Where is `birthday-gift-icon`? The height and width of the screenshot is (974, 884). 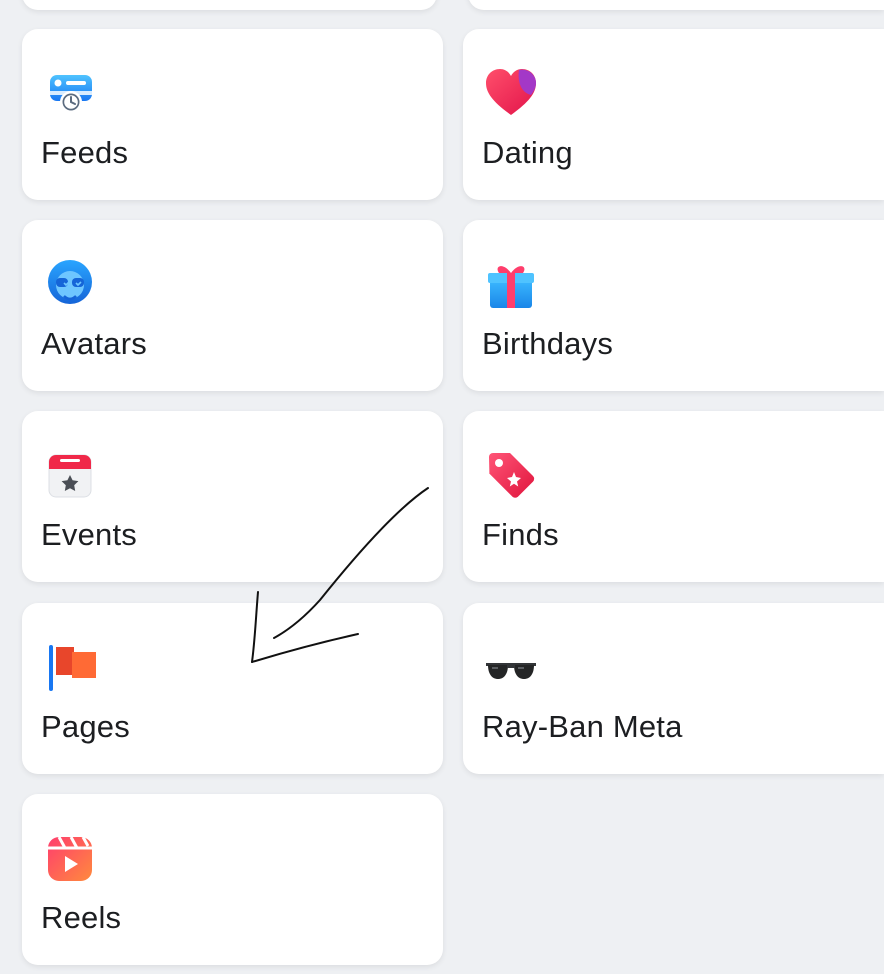 birthday-gift-icon is located at coordinates (511, 284).